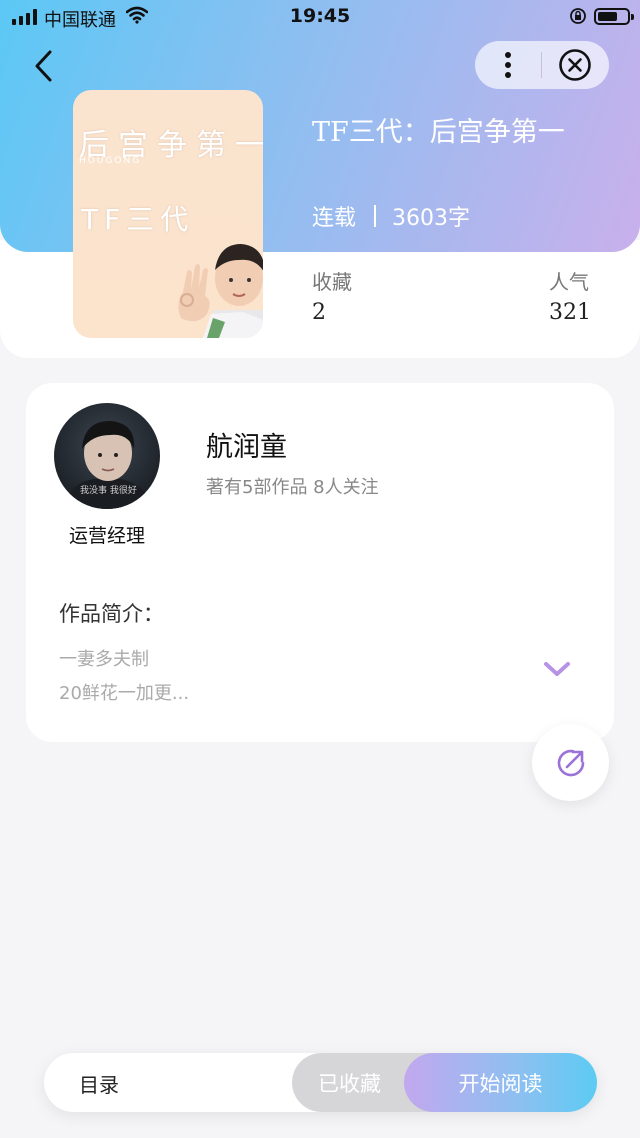 The height and width of the screenshot is (1138, 640). I want to click on status-bar: 中国联通 19:45, so click(320, 17).